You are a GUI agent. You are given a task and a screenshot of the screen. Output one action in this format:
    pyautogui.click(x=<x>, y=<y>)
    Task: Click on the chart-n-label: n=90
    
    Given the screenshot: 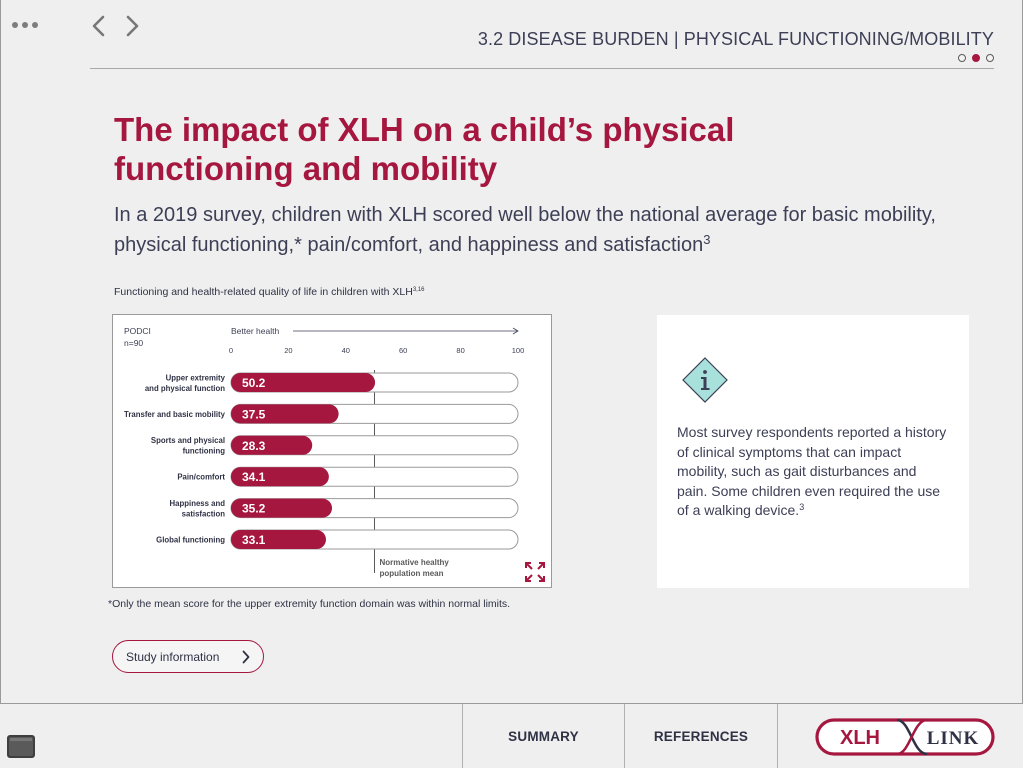 What is the action you would take?
    pyautogui.click(x=133, y=343)
    